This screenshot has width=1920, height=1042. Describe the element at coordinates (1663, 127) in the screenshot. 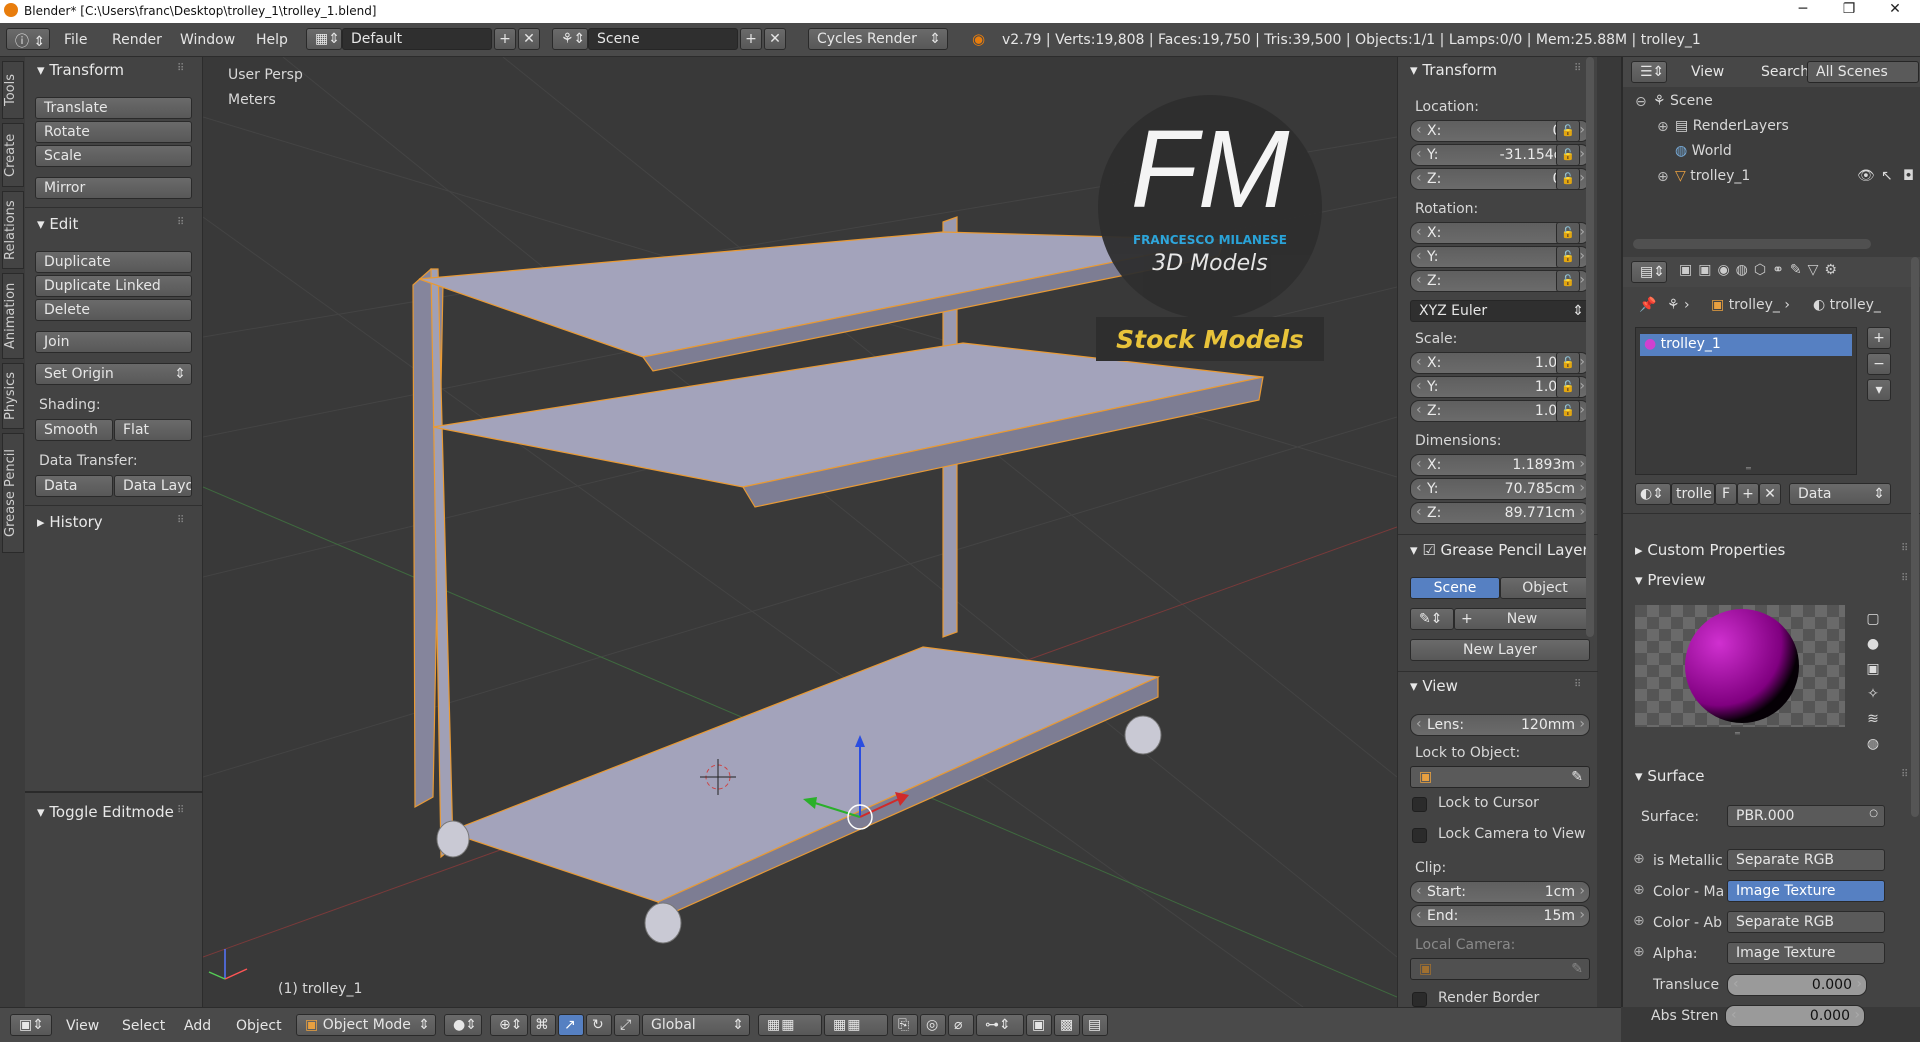

I see `expand-icon: ⊕` at that location.